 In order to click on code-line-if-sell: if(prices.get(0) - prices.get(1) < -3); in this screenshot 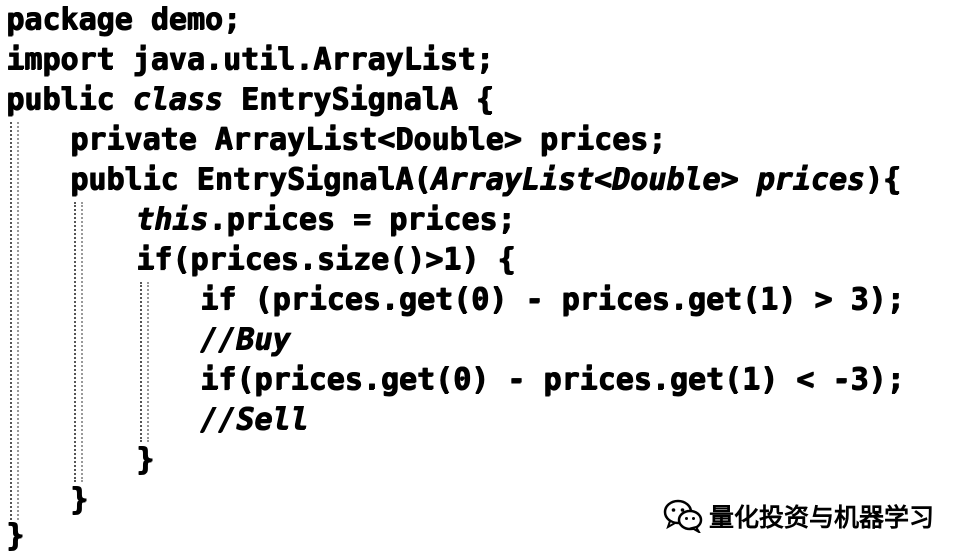, I will do `click(552, 379)`.